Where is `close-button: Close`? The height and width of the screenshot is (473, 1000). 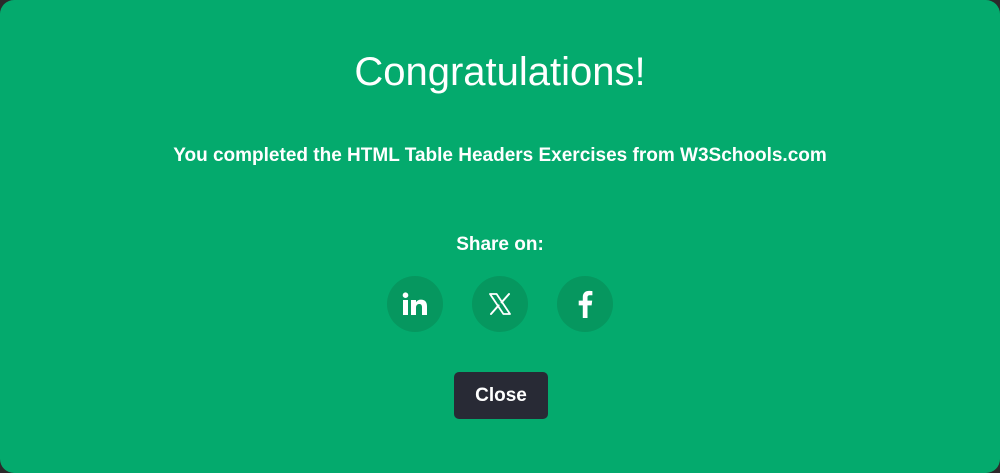 close-button: Close is located at coordinates (501, 395).